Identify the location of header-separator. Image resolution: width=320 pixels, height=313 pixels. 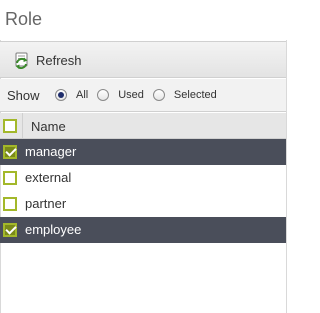
(22, 126).